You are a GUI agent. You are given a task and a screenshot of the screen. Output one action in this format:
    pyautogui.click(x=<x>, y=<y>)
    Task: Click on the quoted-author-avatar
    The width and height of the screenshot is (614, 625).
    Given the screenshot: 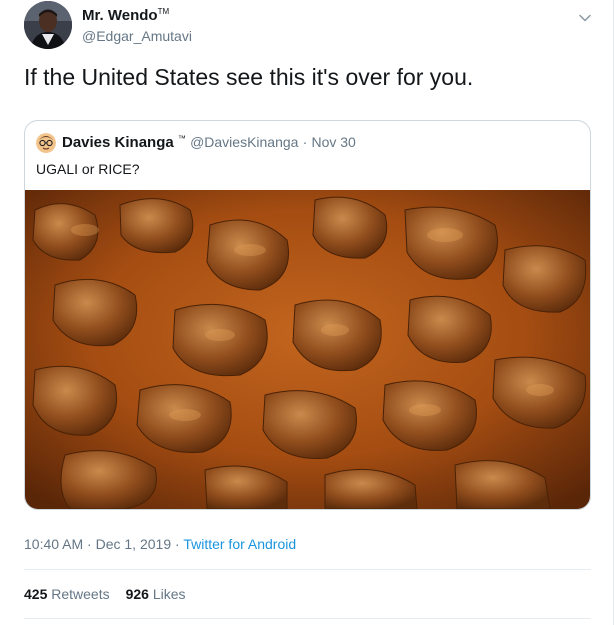 What is the action you would take?
    pyautogui.click(x=46, y=143)
    